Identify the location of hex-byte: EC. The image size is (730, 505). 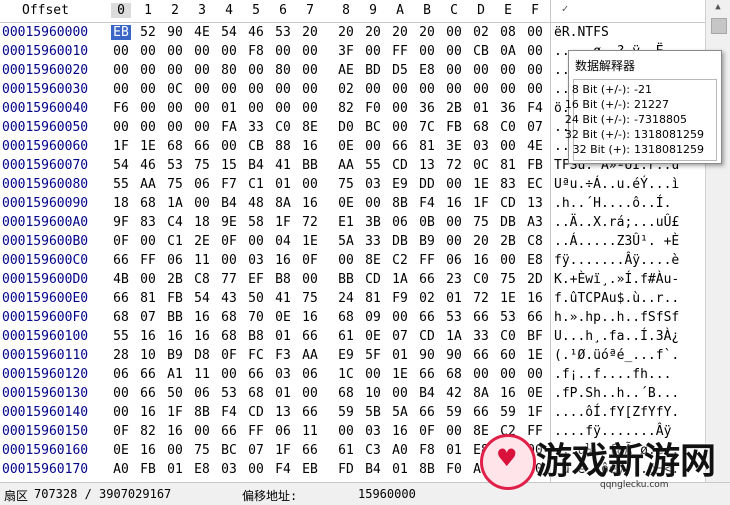
(535, 184).